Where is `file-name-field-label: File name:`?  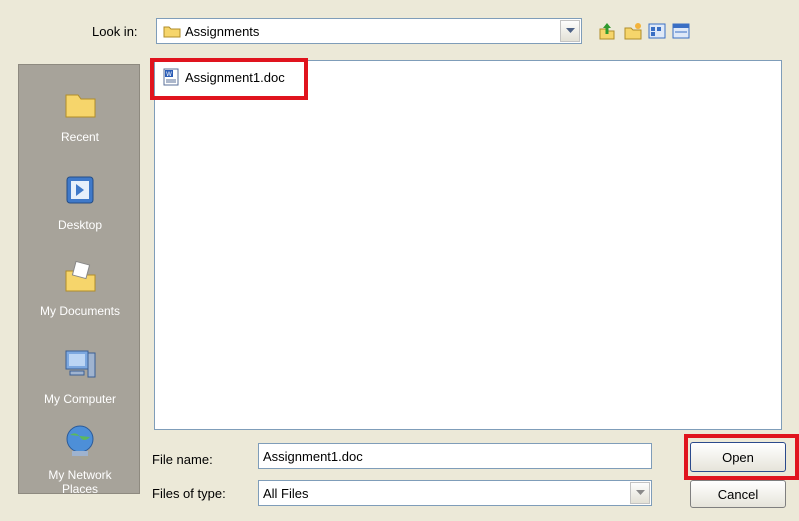 file-name-field-label: File name: is located at coordinates (182, 459).